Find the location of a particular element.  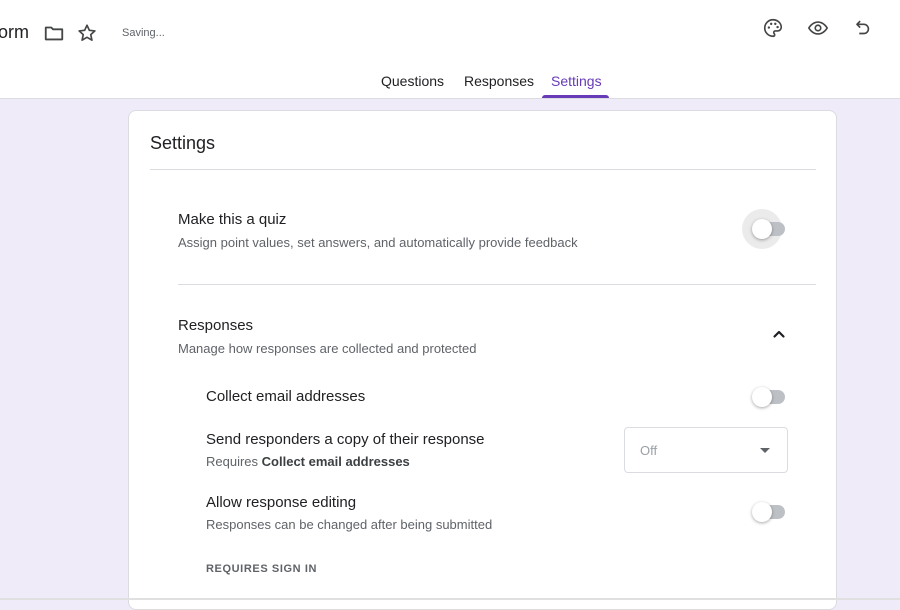

requires-sign-in-label: REQUIRES SIGN IN is located at coordinates (262, 569).